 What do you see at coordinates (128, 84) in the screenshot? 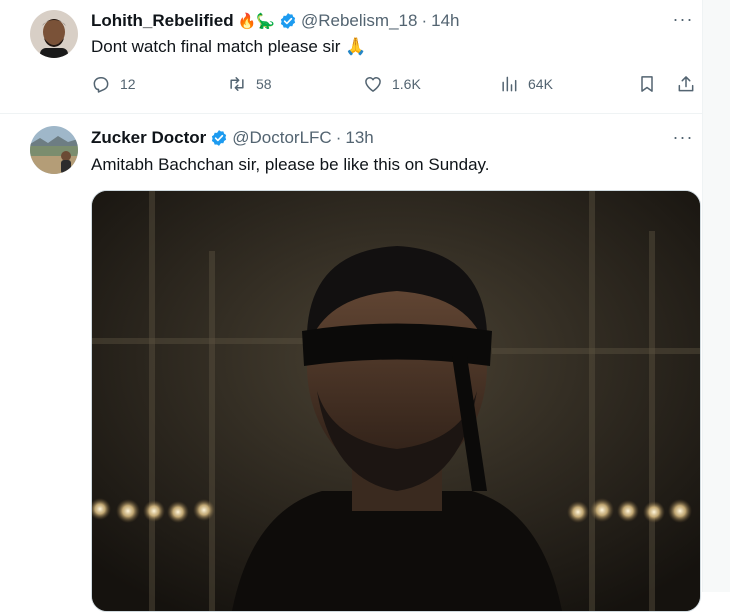
I see `reply-count: 12` at bounding box center [128, 84].